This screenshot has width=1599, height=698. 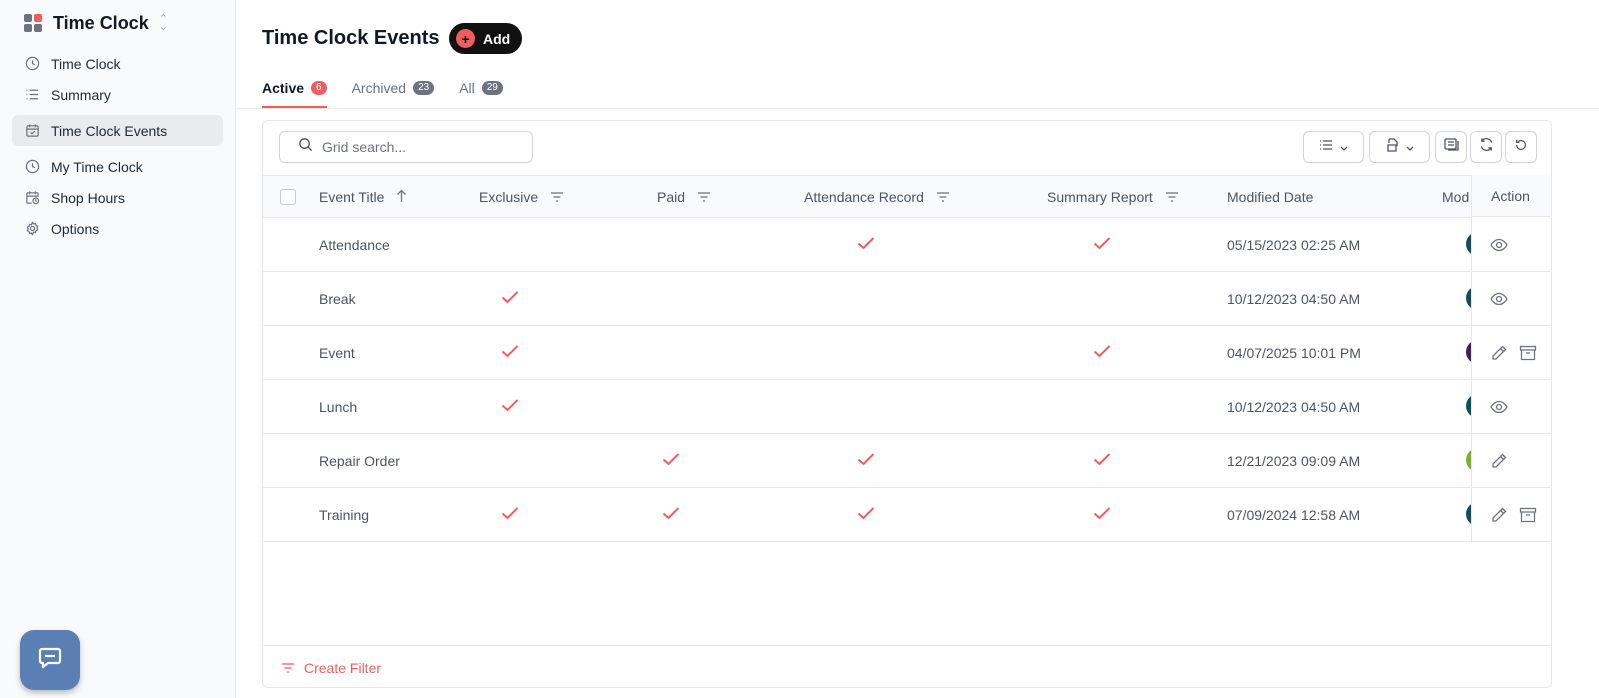 I want to click on table-row: Break 10/12/2023 04:50 AM, so click(x=907, y=299).